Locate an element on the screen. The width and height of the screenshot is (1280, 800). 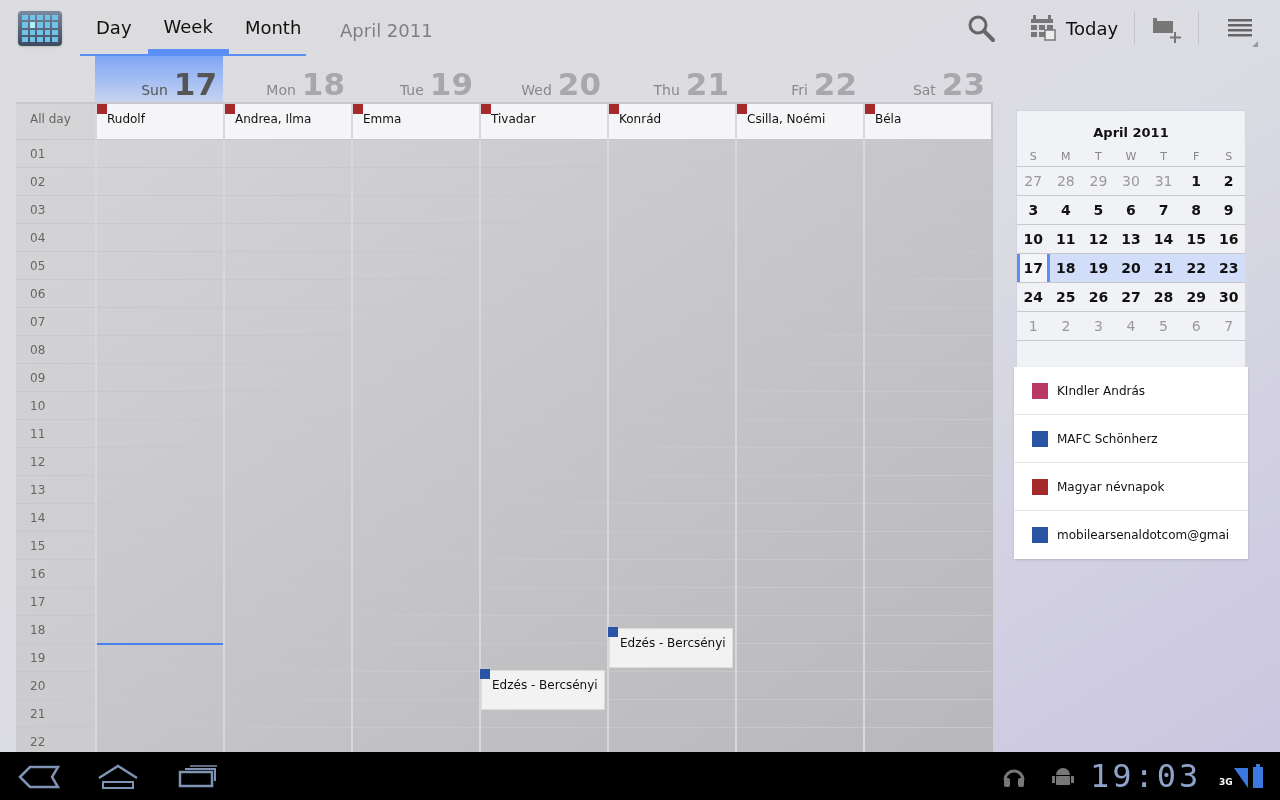
calendar-day: 5 is located at coordinates (1098, 210).